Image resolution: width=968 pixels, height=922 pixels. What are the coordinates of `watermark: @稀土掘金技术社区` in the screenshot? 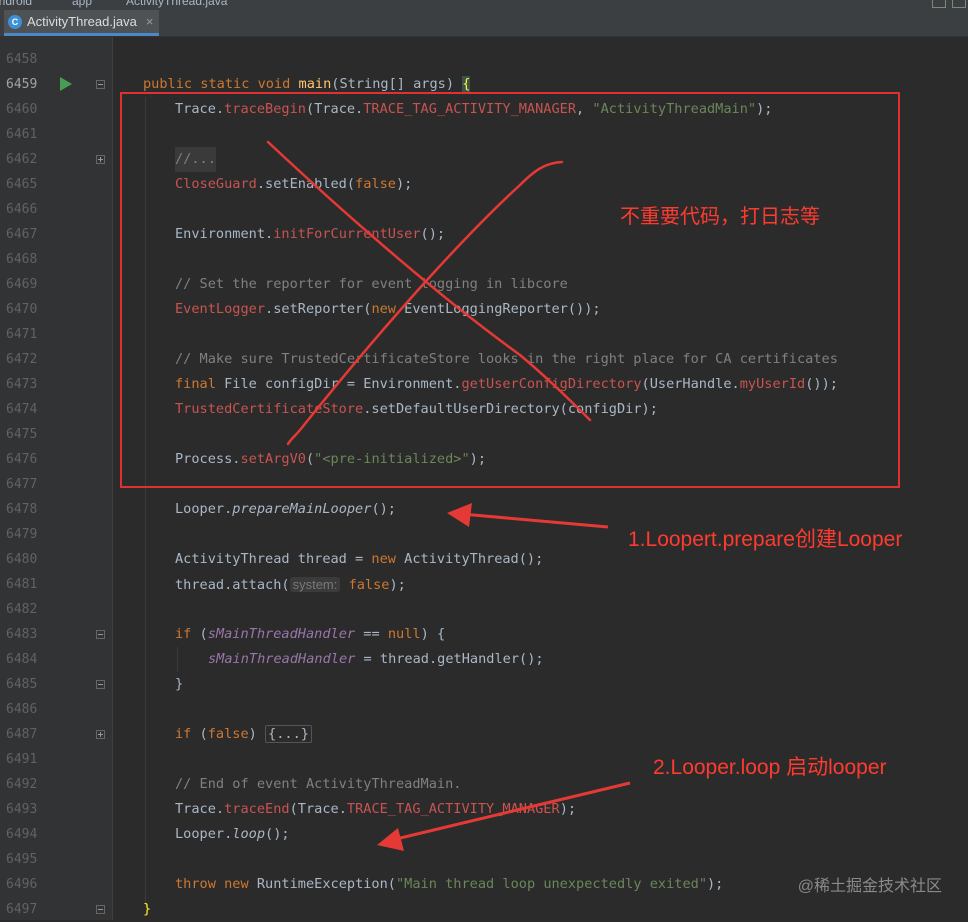 It's located at (869, 886).